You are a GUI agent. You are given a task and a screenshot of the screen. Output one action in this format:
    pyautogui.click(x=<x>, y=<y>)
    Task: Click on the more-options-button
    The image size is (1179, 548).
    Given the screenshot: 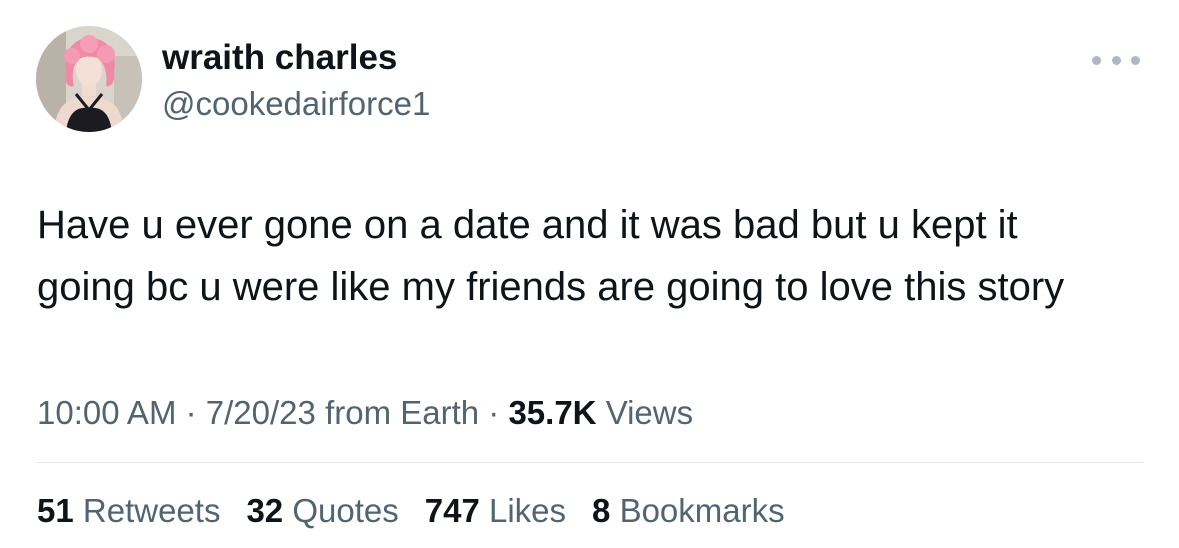 What is the action you would take?
    pyautogui.click(x=1116, y=60)
    